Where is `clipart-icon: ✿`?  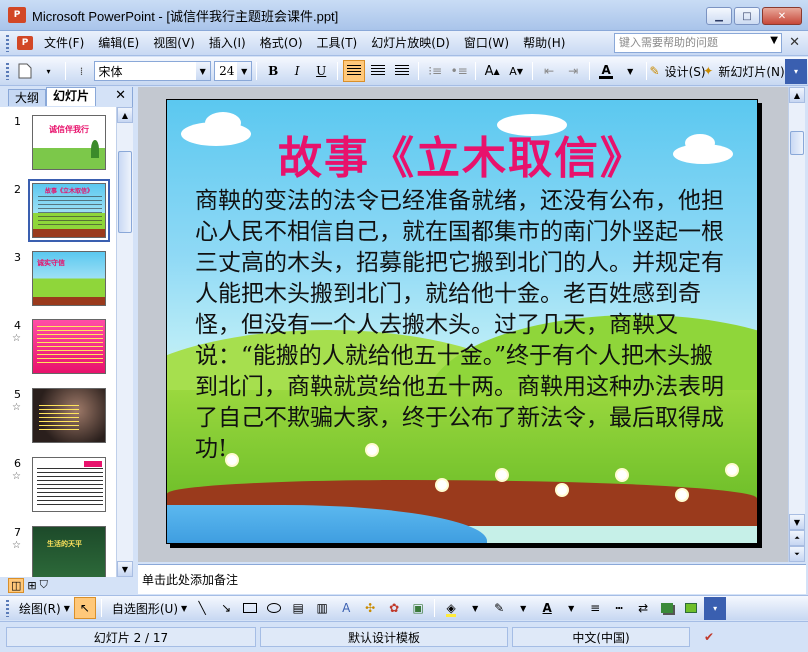
clipart-icon: ✿ is located at coordinates (394, 608).